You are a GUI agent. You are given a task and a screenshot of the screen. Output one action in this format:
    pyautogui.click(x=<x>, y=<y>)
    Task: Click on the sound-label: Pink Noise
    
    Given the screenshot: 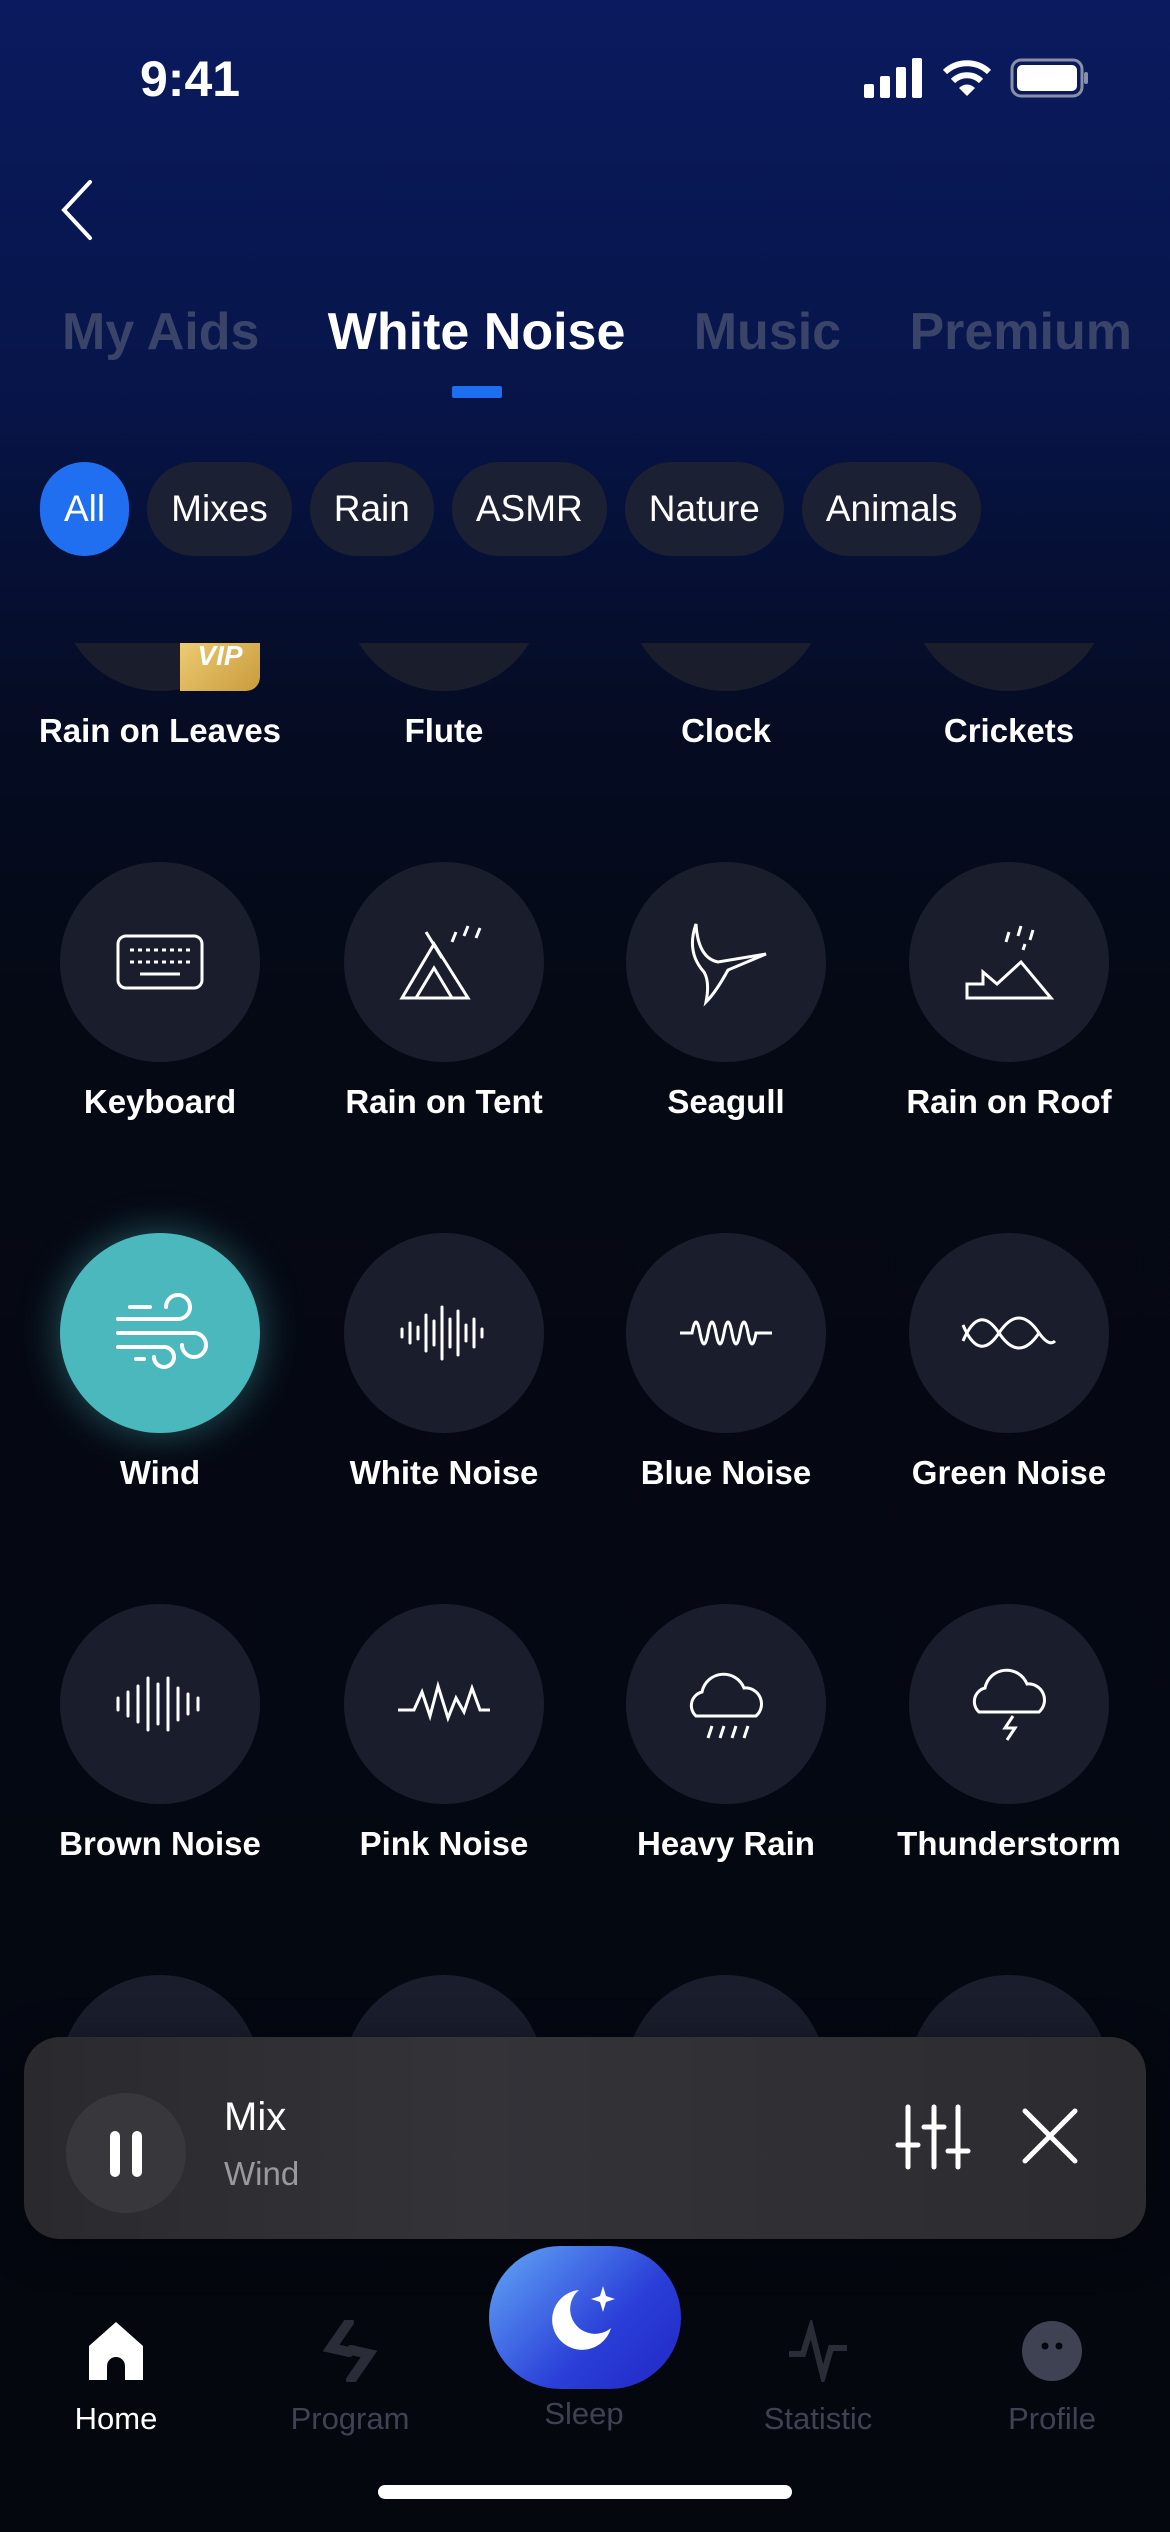 What is the action you would take?
    pyautogui.click(x=444, y=1843)
    